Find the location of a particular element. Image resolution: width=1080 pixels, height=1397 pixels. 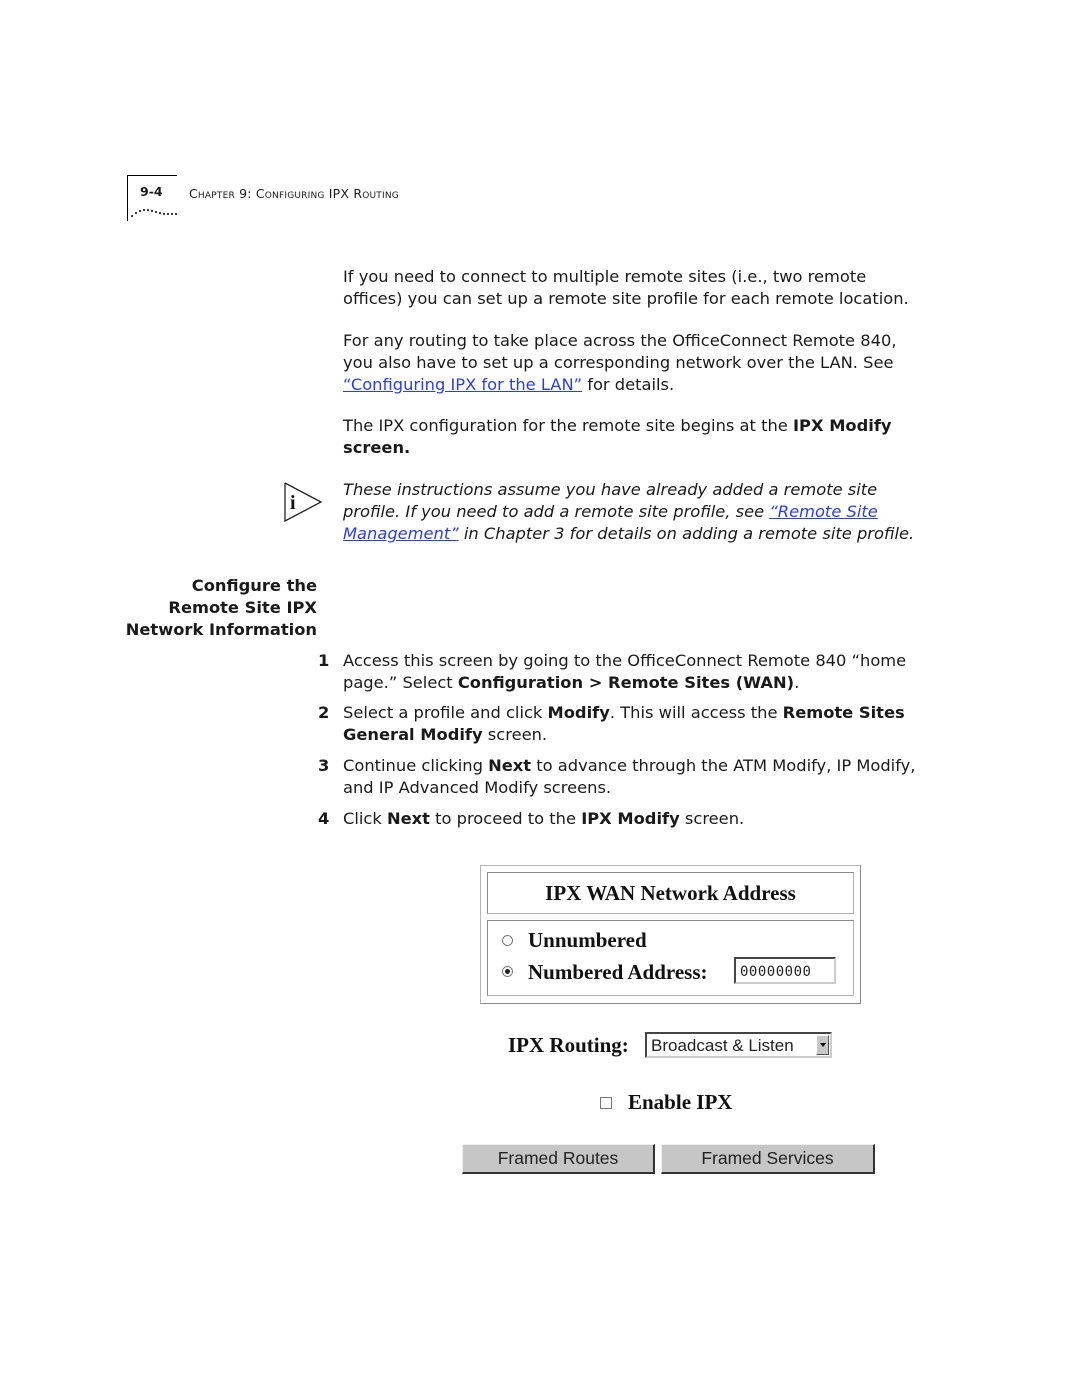

step-text-part: Continue clicking is located at coordinates (416, 765).